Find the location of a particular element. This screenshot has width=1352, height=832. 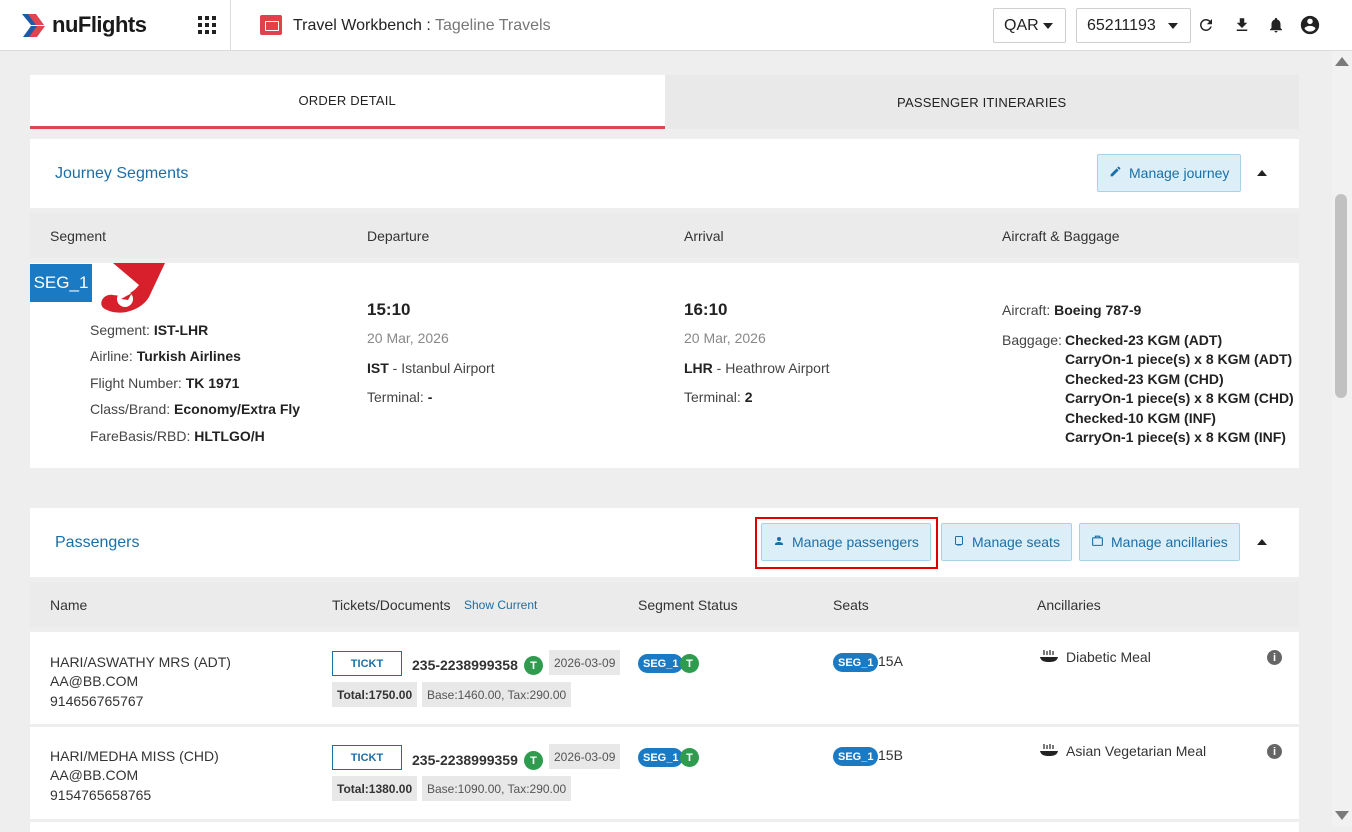

seat-number: 15B is located at coordinates (890, 755).